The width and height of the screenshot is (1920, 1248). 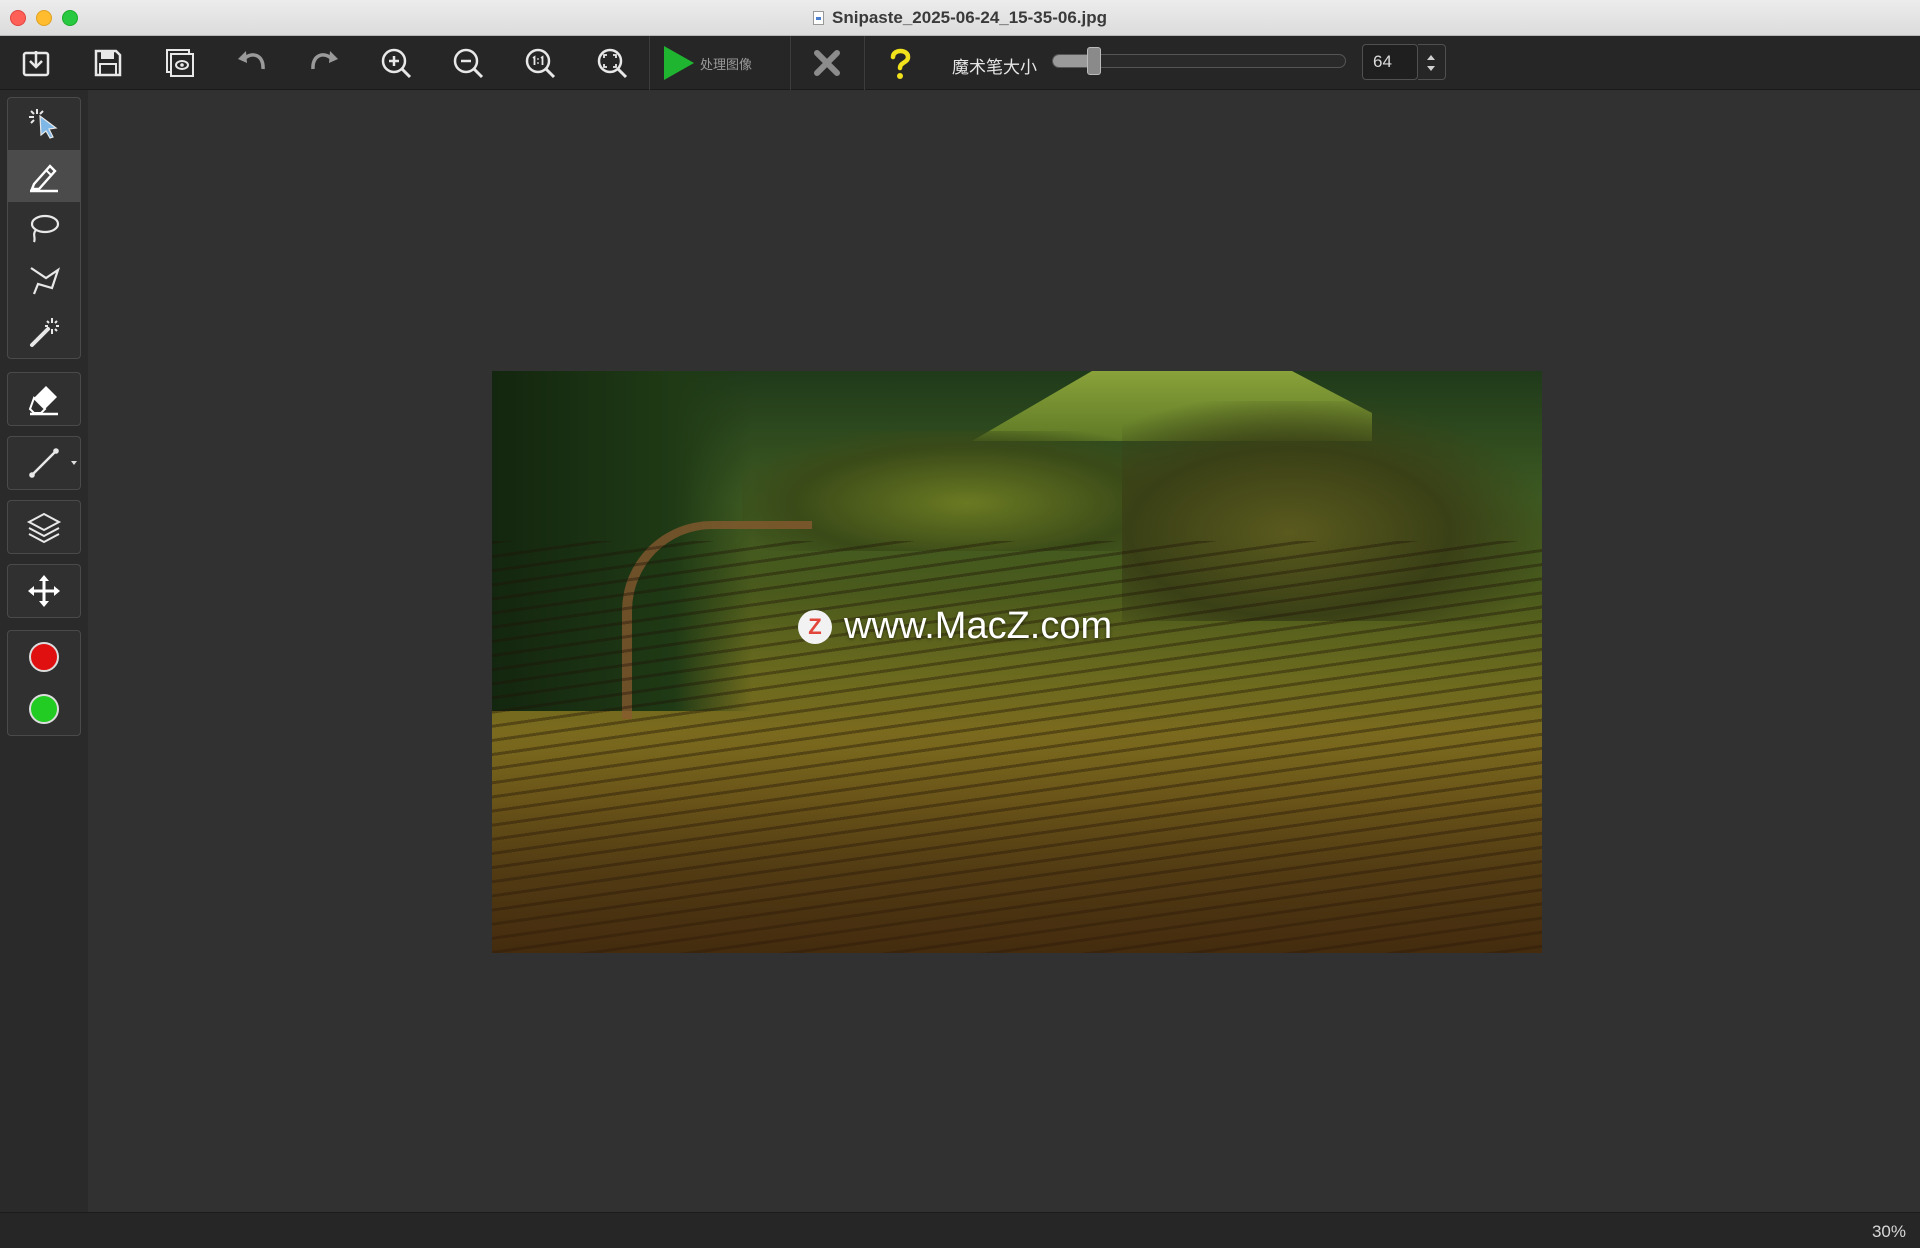 I want to click on watermark: Z www.MacZ.com, so click(x=955, y=626).